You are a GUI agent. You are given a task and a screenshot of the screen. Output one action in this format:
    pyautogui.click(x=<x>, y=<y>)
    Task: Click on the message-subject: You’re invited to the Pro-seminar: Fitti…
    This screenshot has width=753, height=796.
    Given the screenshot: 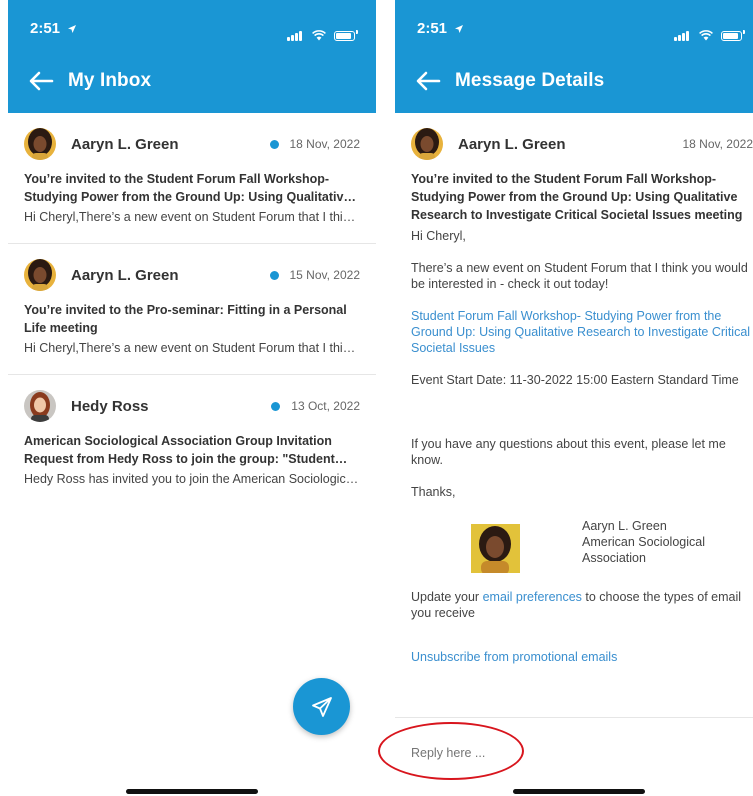 What is the action you would take?
    pyautogui.click(x=185, y=319)
    